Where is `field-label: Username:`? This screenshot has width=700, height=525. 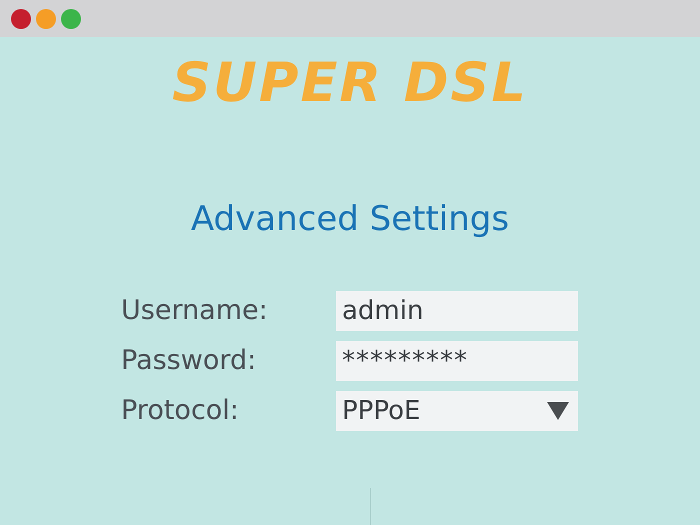
field-label: Username: is located at coordinates (195, 311).